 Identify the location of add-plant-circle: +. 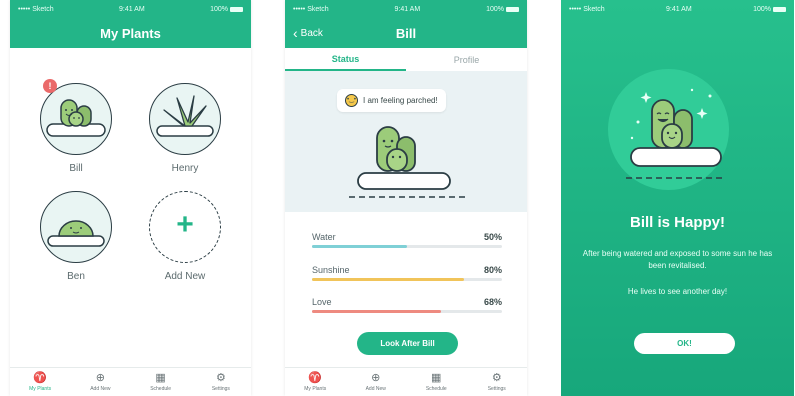
(185, 227).